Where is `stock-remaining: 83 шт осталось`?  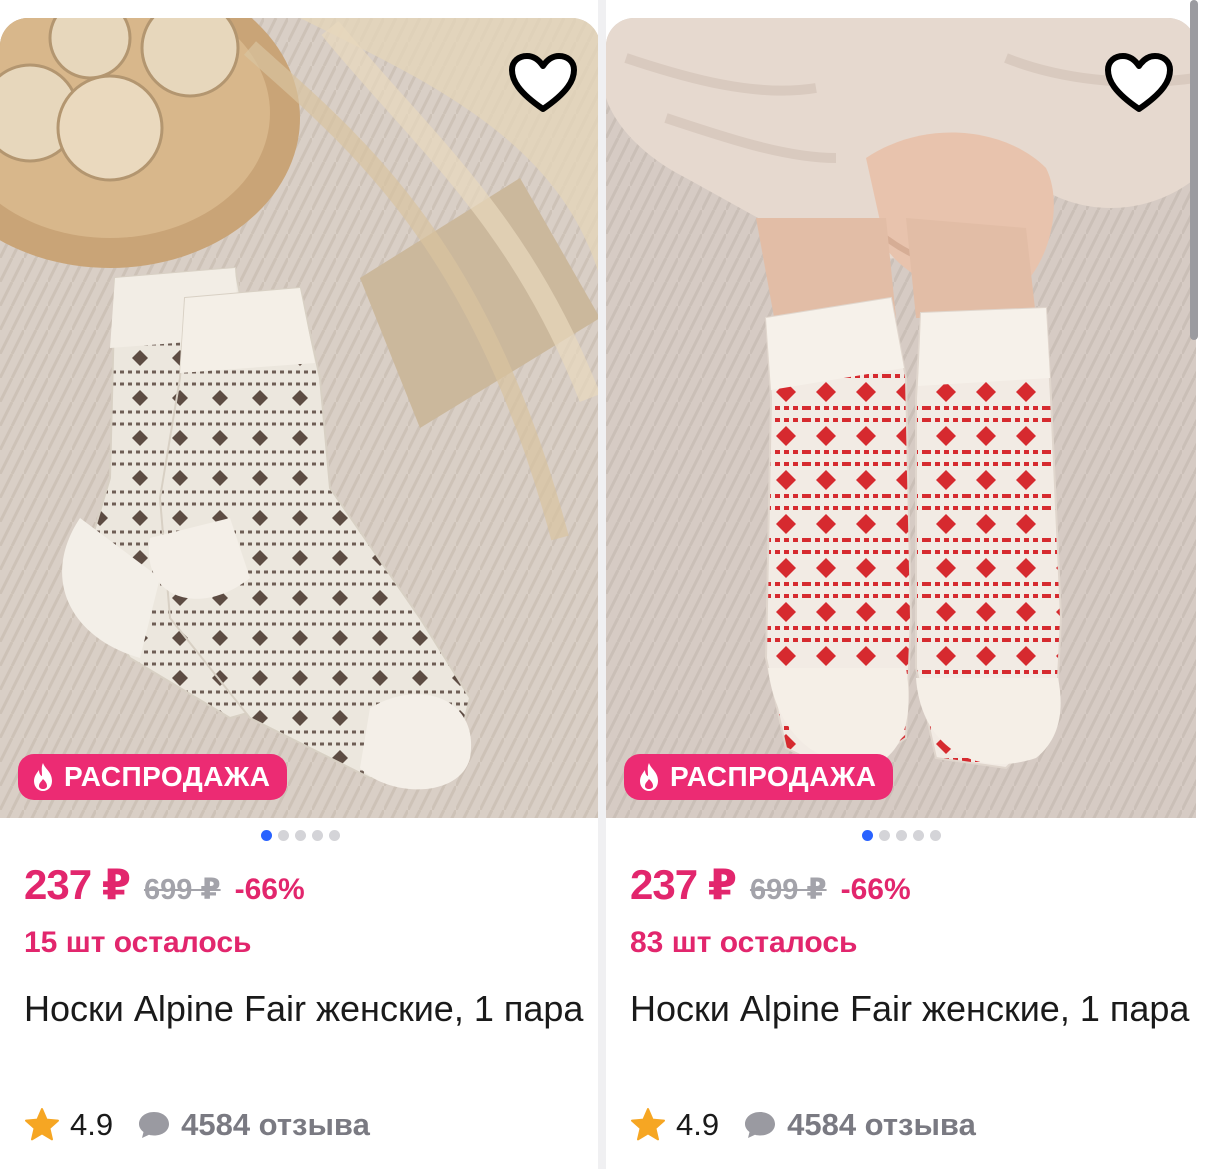
stock-remaining: 83 шт осталось is located at coordinates (744, 942).